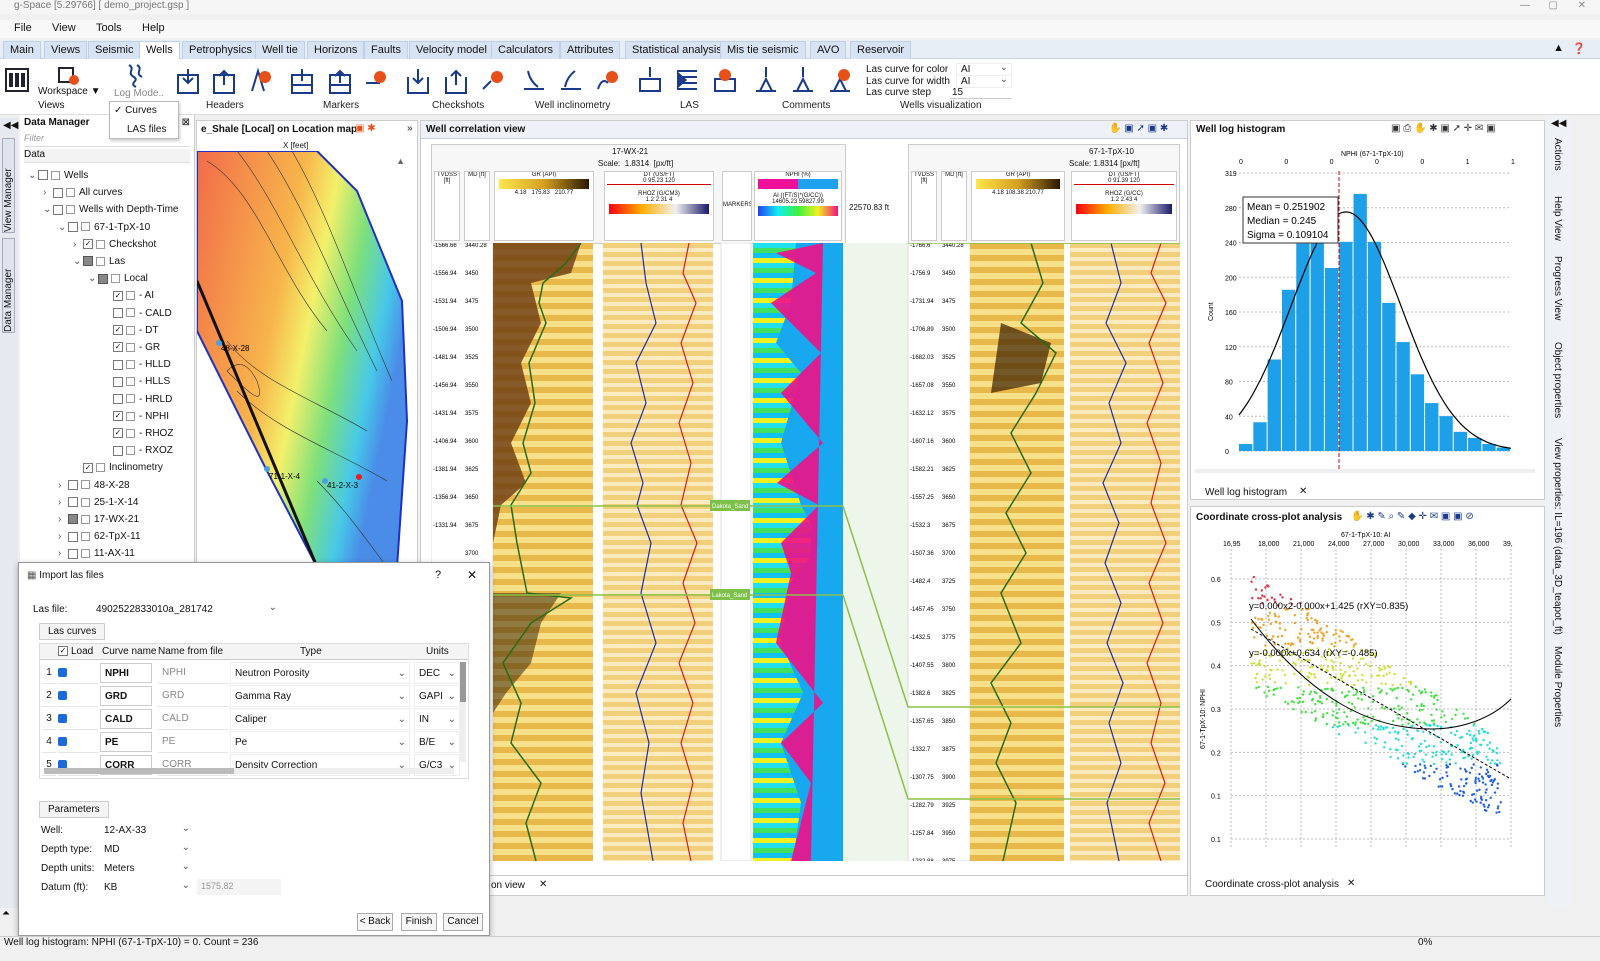  Describe the element at coordinates (766, 80) in the screenshot. I see `import-comments-icon` at that location.